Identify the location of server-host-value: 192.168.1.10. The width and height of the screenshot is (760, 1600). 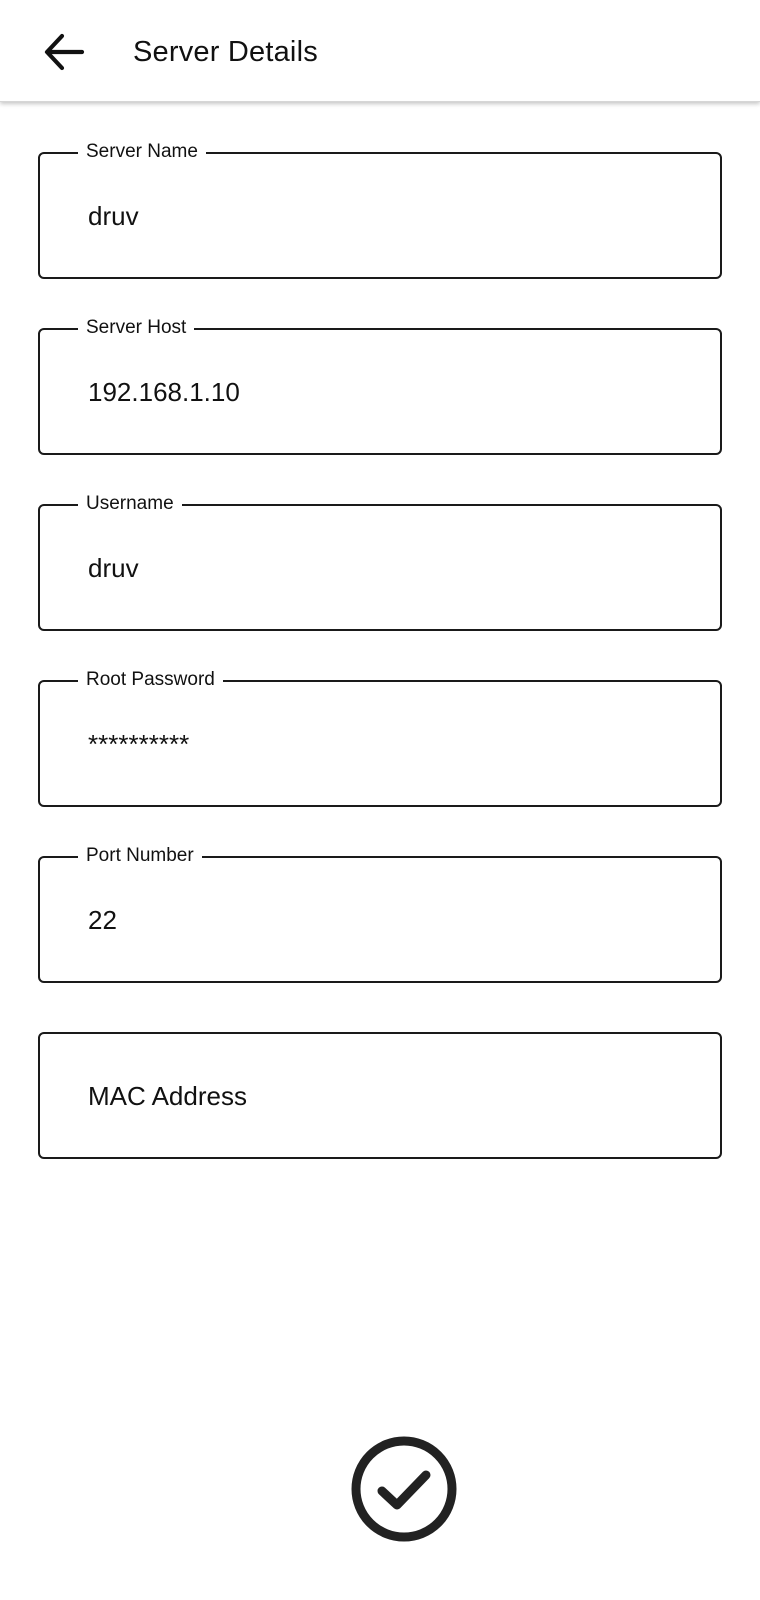
(164, 392).